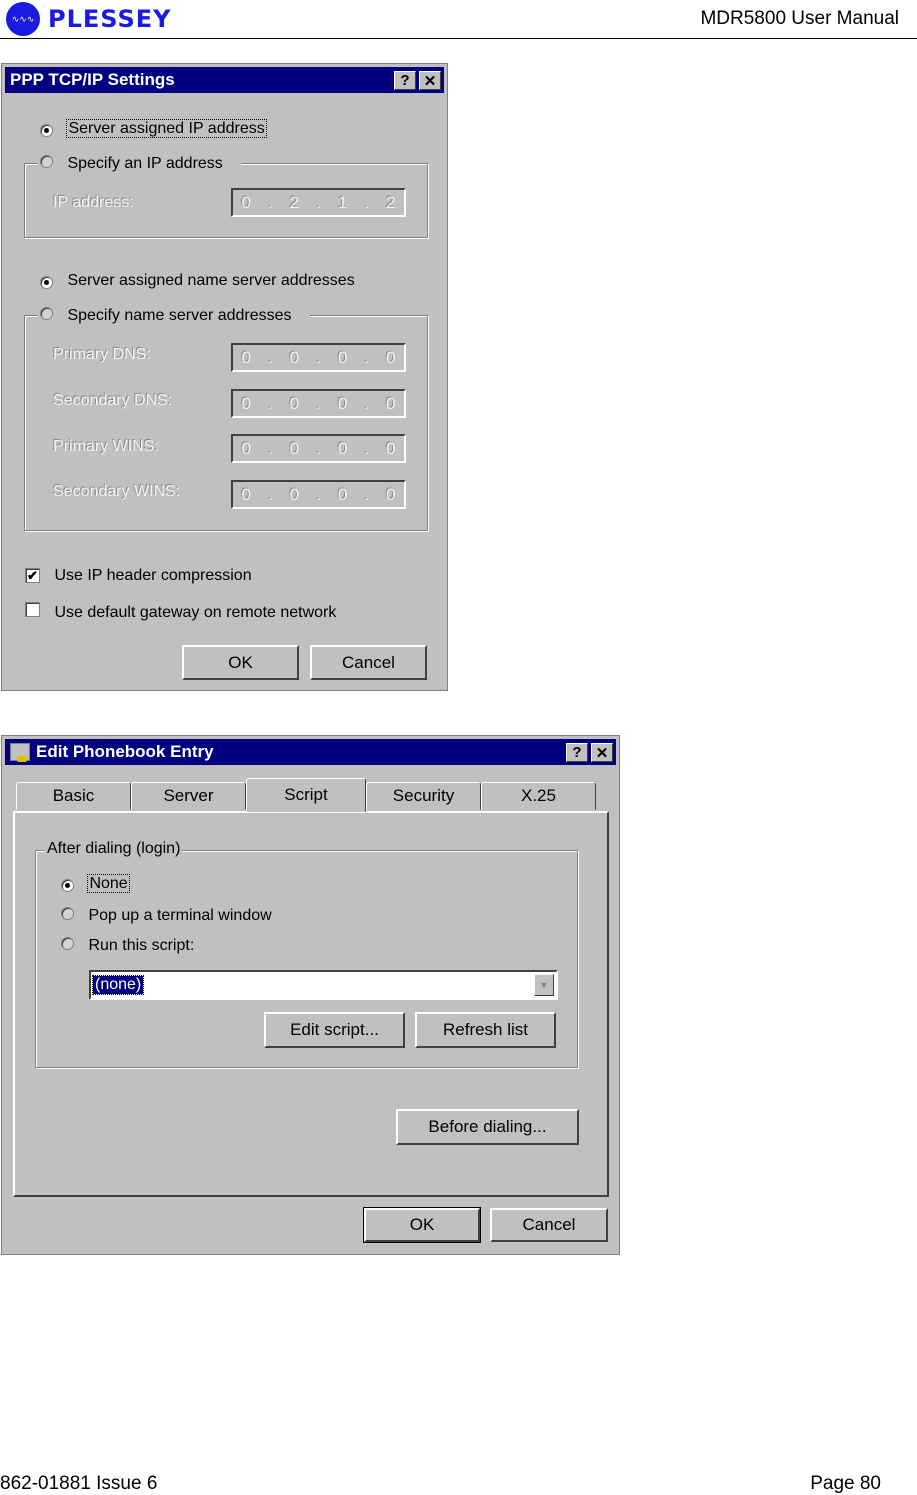 Image resolution: width=917 pixels, height=1495 pixels. What do you see at coordinates (423, 796) in the screenshot?
I see `tab-security: Security` at bounding box center [423, 796].